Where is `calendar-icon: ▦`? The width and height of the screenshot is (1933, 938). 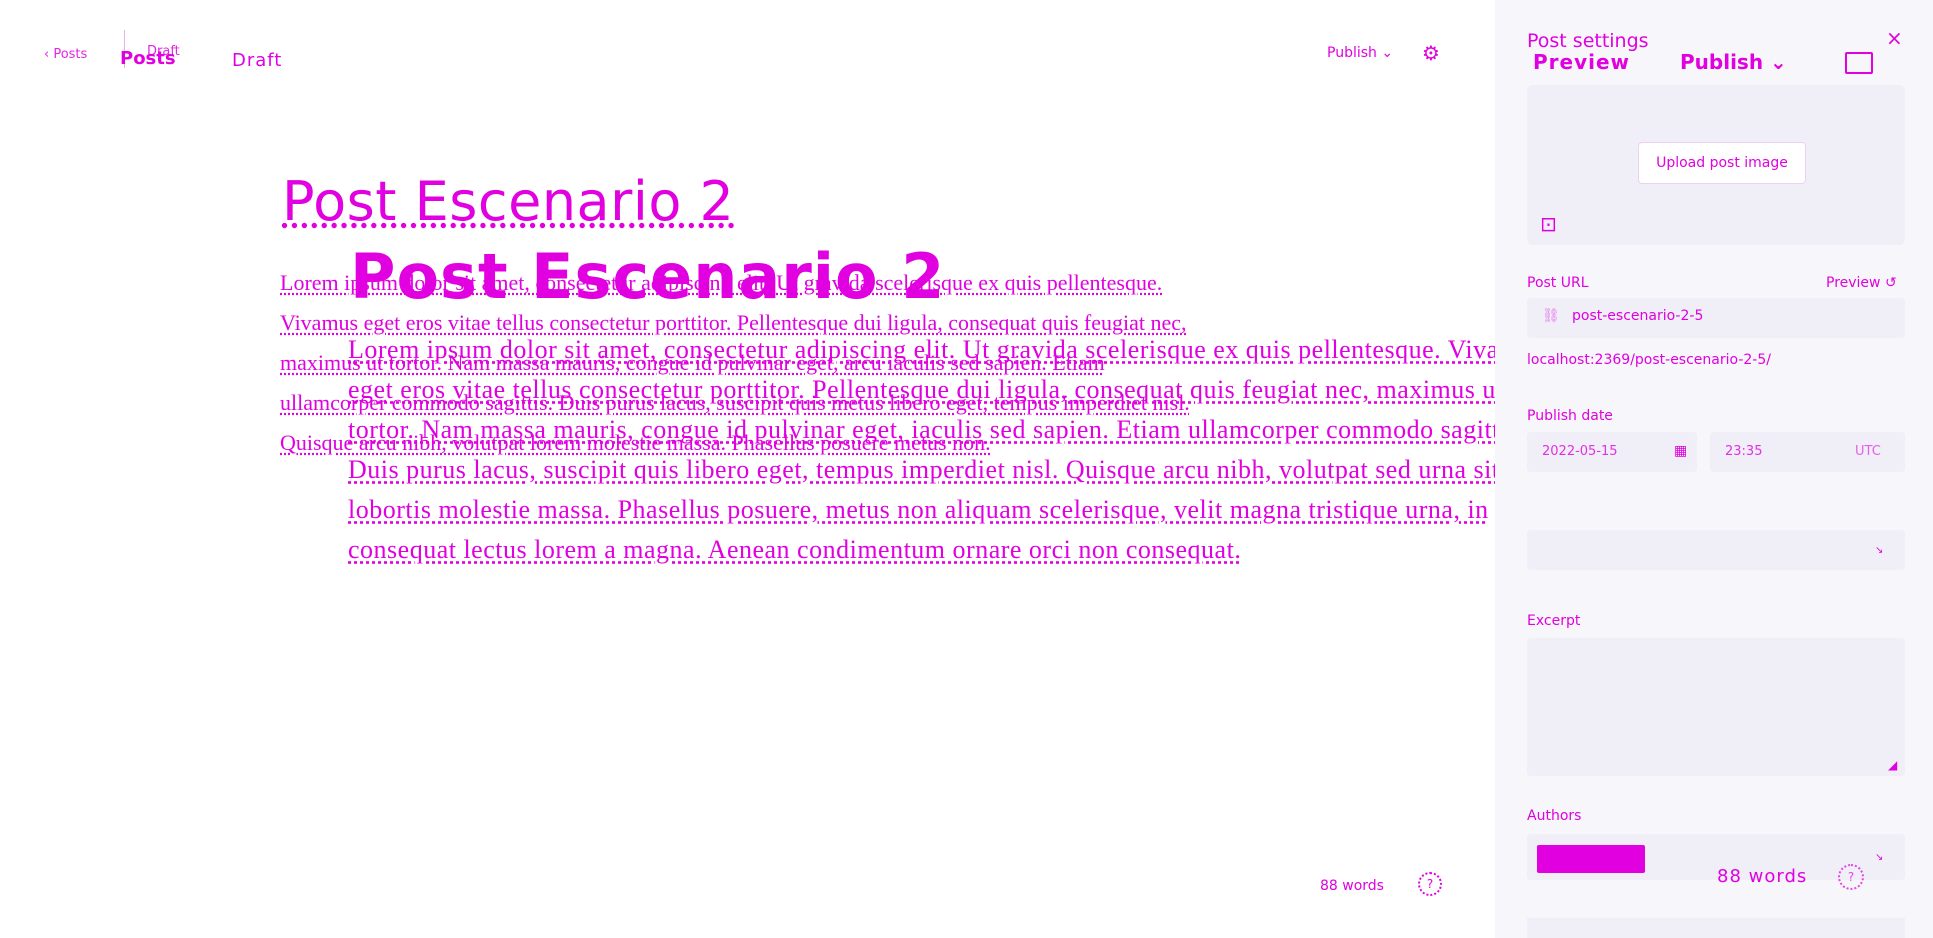 calendar-icon: ▦ is located at coordinates (1680, 451).